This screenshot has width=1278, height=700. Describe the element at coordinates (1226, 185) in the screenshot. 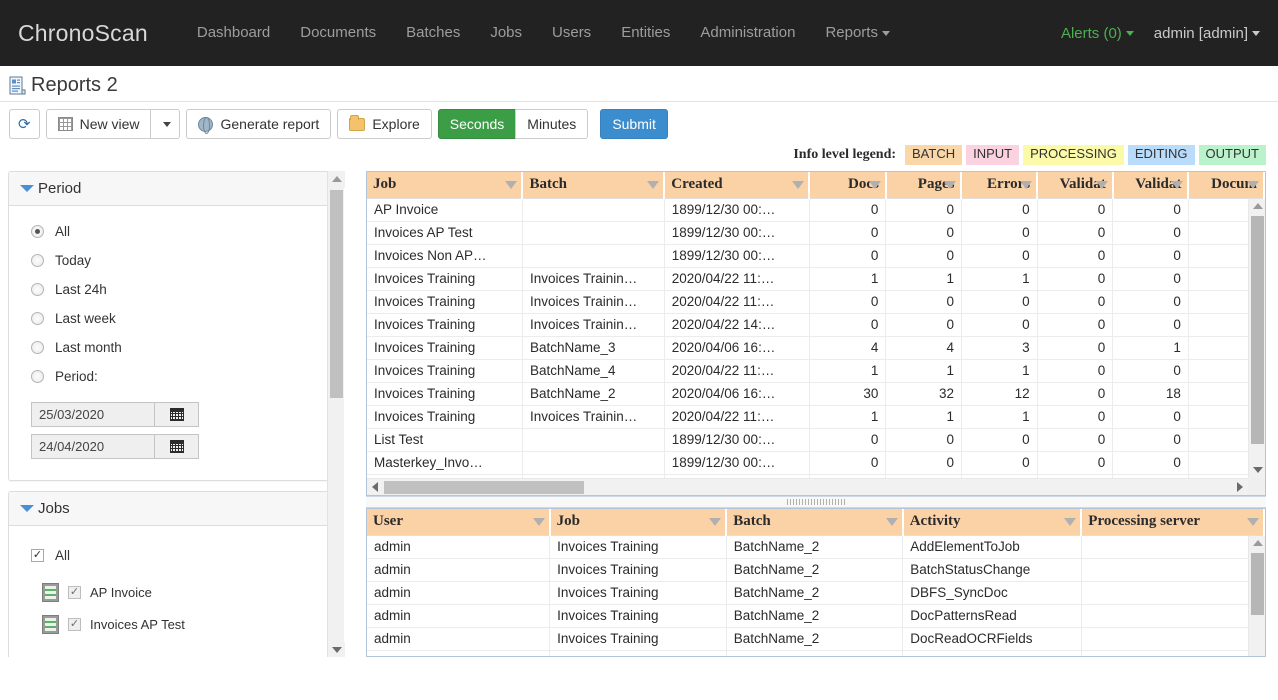

I see `batch-grid-column-header: Docum` at that location.